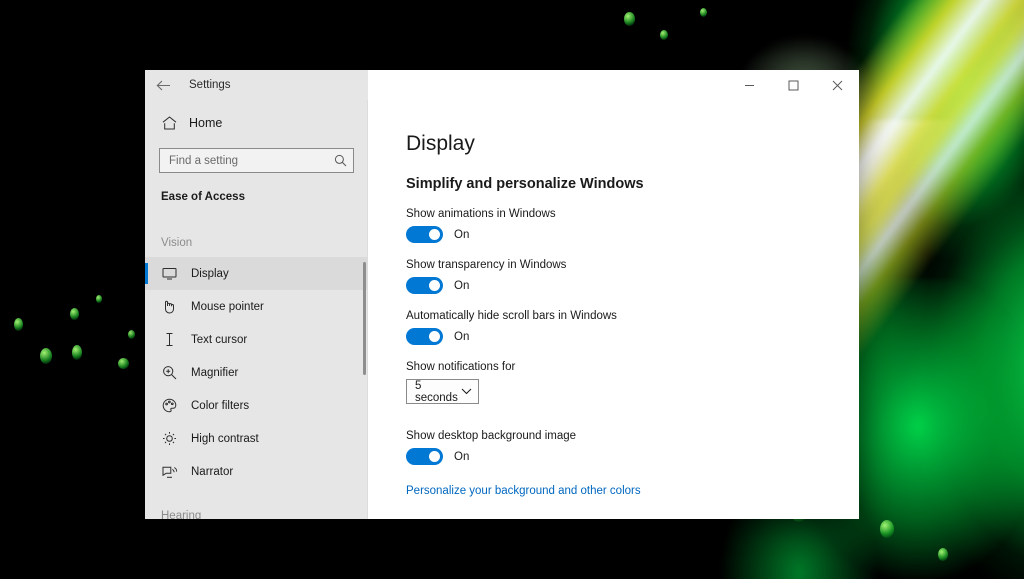 The image size is (1024, 579). Describe the element at coordinates (491, 436) in the screenshot. I see `setting-label: Show desktop background image` at that location.